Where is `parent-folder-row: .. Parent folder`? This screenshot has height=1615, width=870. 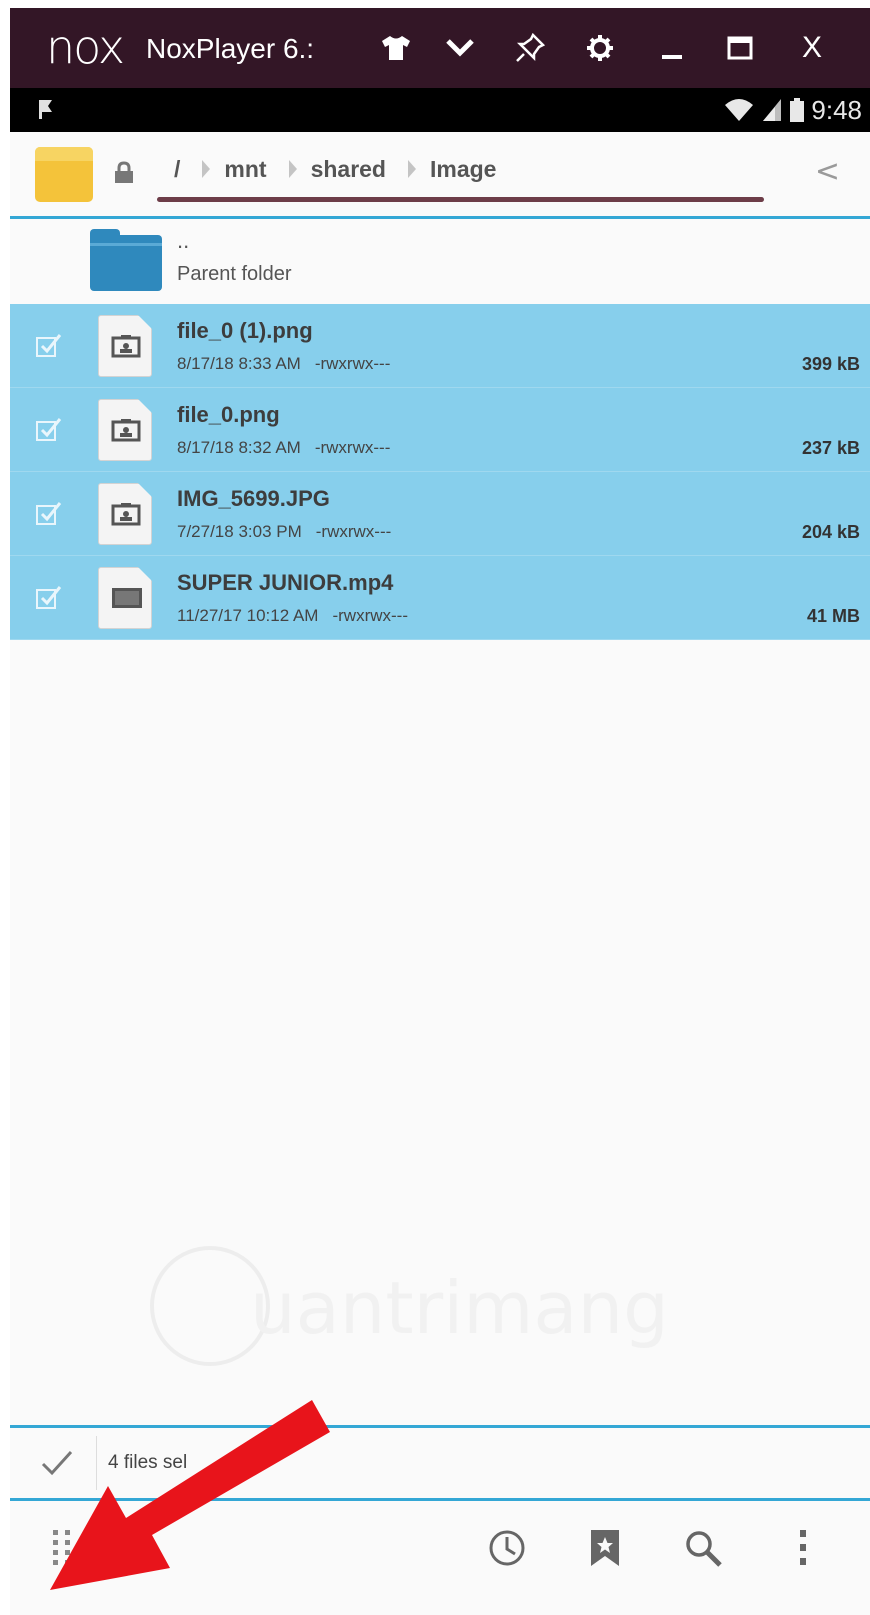
parent-folder-row: .. Parent folder is located at coordinates (440, 262).